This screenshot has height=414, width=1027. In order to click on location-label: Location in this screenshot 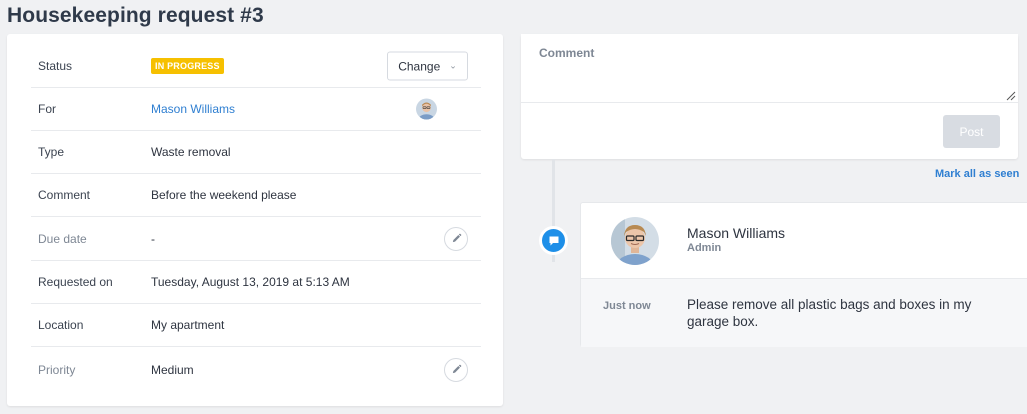, I will do `click(61, 325)`.